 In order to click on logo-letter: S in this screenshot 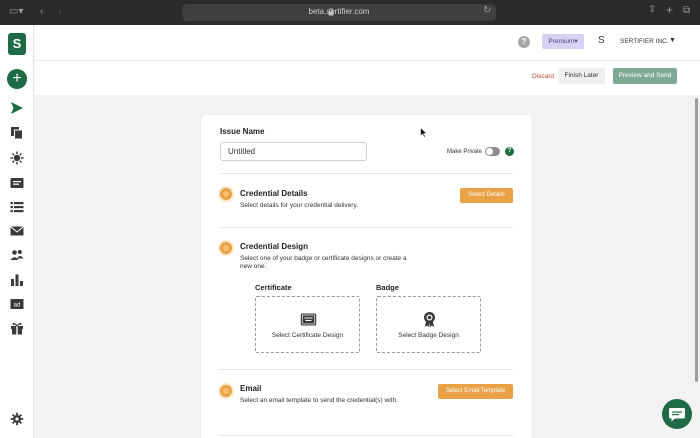, I will do `click(17, 43)`.